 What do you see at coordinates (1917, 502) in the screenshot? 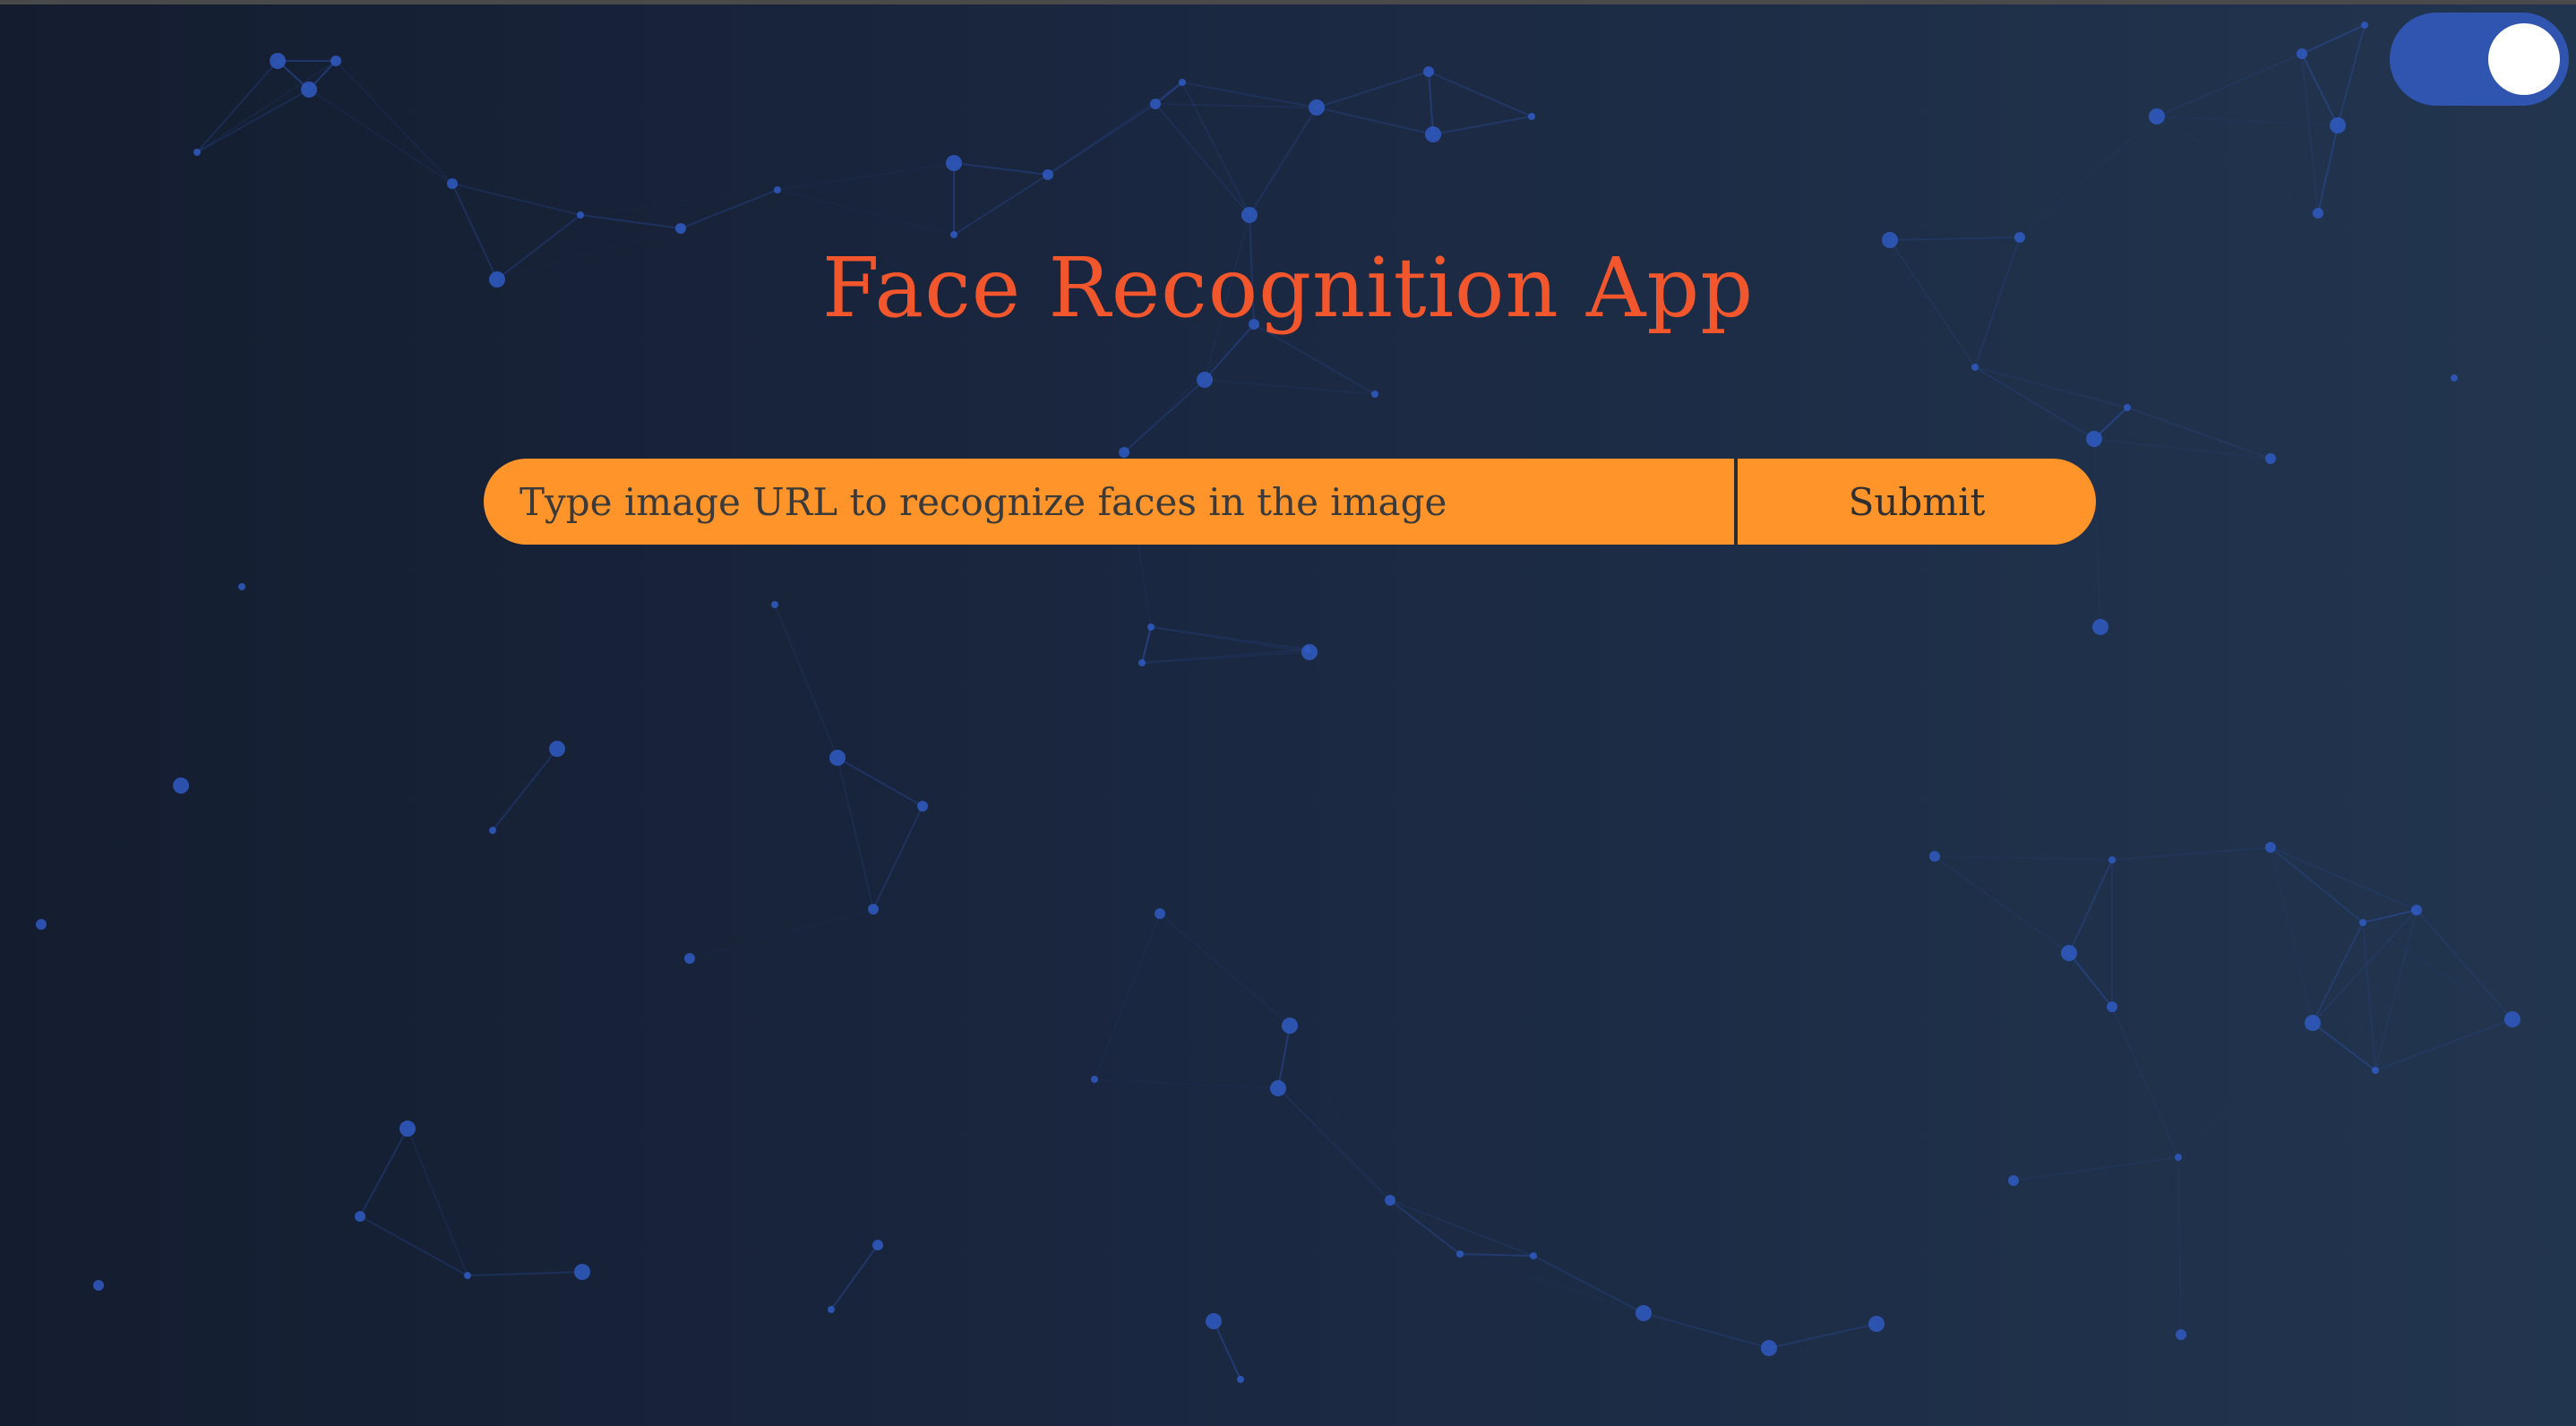
I see `submit-button: Submit` at bounding box center [1917, 502].